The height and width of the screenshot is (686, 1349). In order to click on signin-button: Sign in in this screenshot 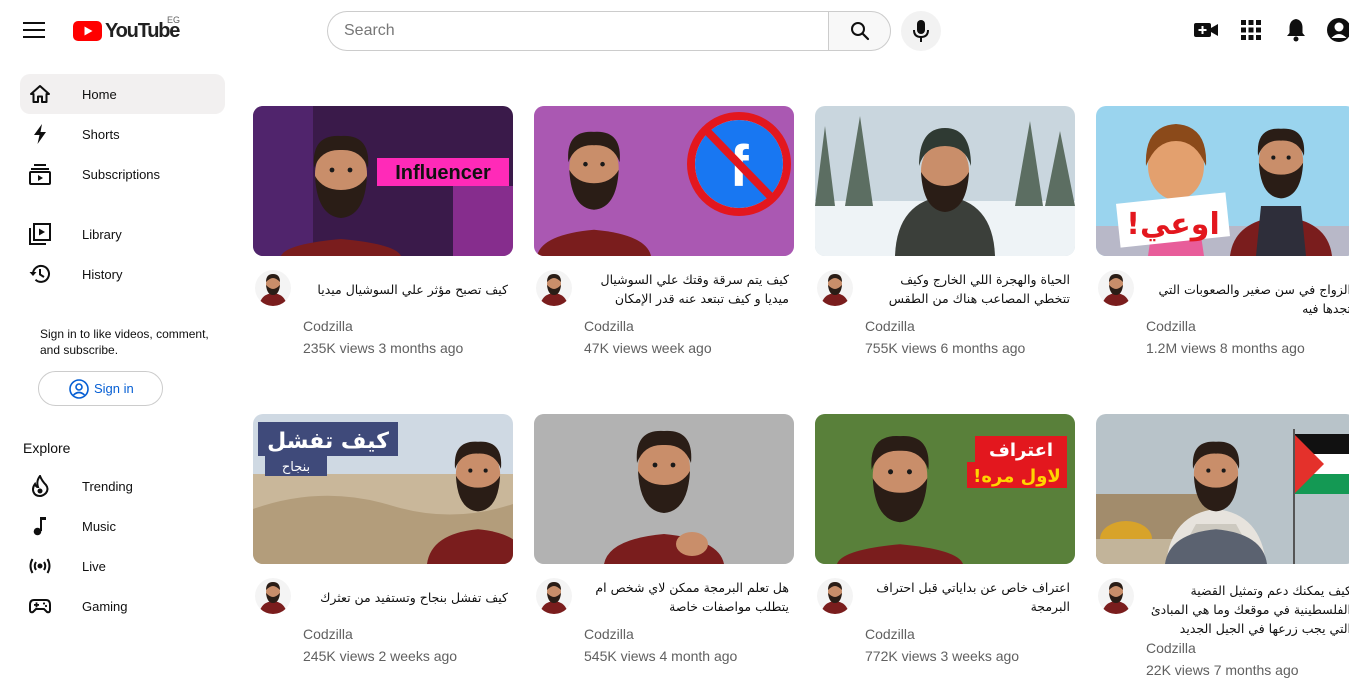, I will do `click(100, 388)`.